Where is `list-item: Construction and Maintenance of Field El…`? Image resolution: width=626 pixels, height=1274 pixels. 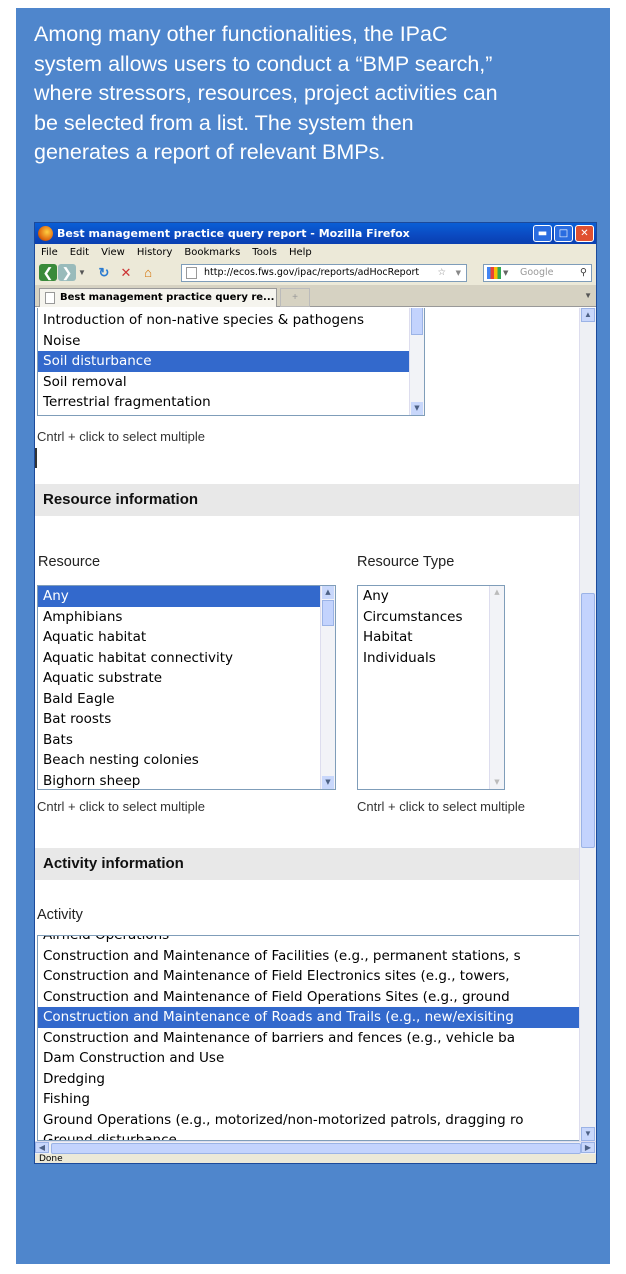 list-item: Construction and Maintenance of Field El… is located at coordinates (315, 976).